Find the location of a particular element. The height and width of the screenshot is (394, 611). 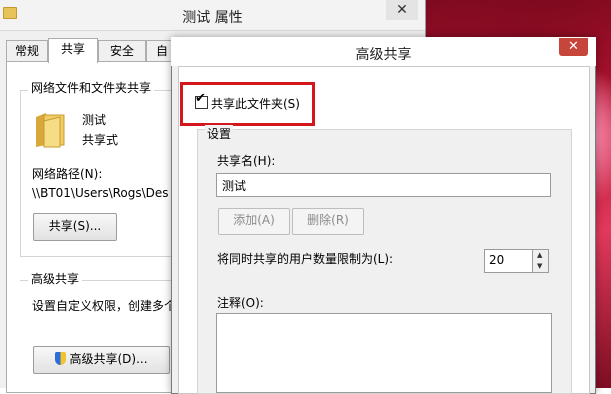

checkmark-icon: ✔ is located at coordinates (200, 98).